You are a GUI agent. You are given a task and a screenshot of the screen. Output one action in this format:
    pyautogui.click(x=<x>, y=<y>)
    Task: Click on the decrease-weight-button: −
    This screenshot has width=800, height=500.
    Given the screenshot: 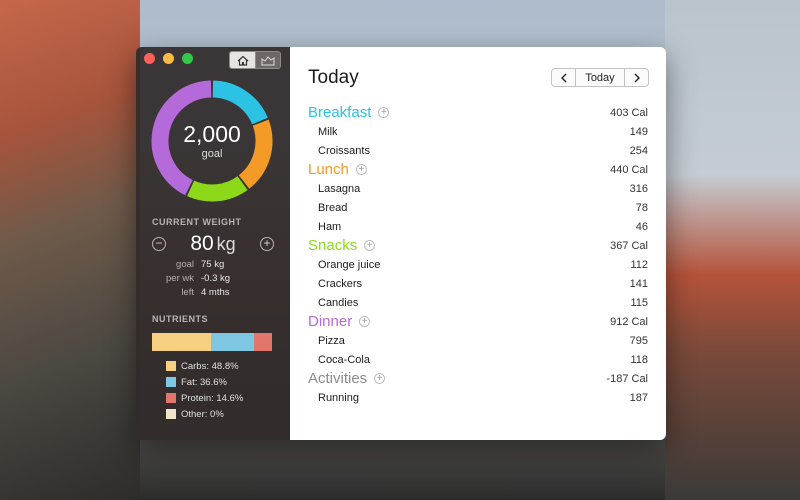 What is the action you would take?
    pyautogui.click(x=159, y=244)
    